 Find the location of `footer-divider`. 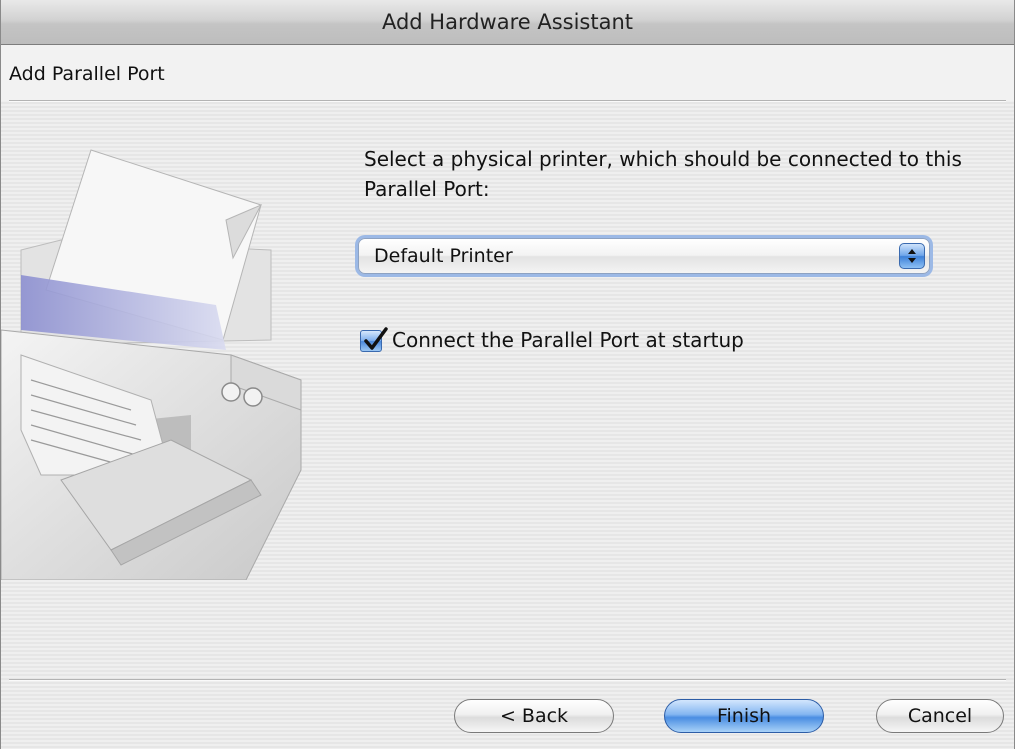

footer-divider is located at coordinates (507, 680).